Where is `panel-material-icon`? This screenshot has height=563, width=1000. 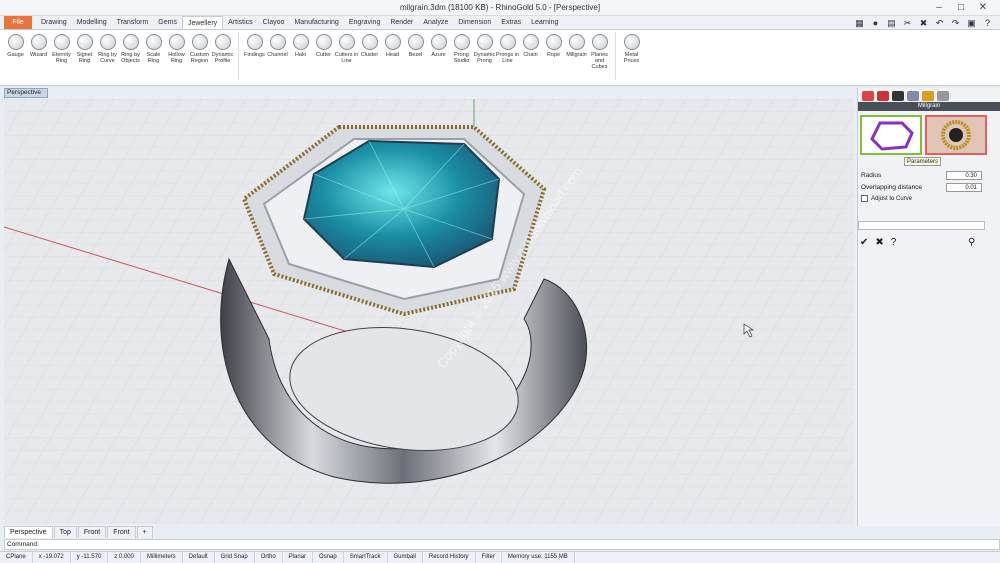 panel-material-icon is located at coordinates (928, 96).